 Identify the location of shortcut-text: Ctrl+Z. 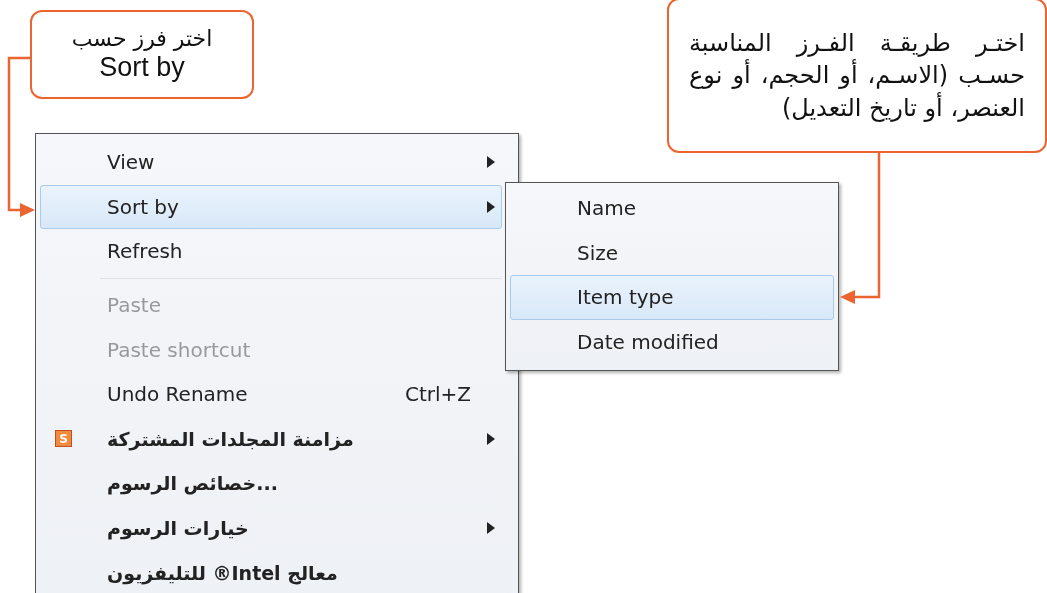
(438, 394).